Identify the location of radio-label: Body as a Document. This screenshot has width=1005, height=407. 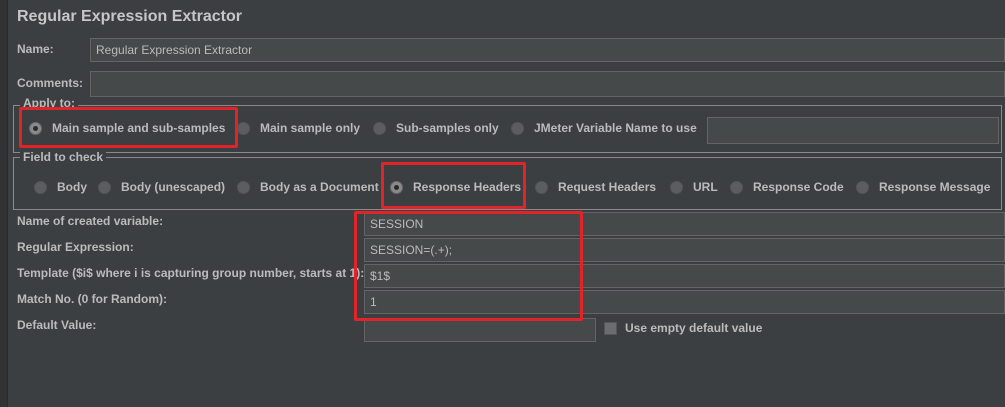
(319, 187).